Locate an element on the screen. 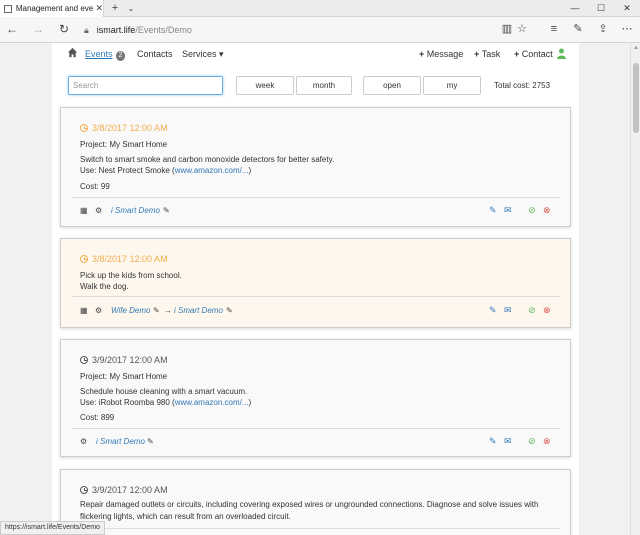  browser-tab: Management and event ✕ is located at coordinates (52, 8).